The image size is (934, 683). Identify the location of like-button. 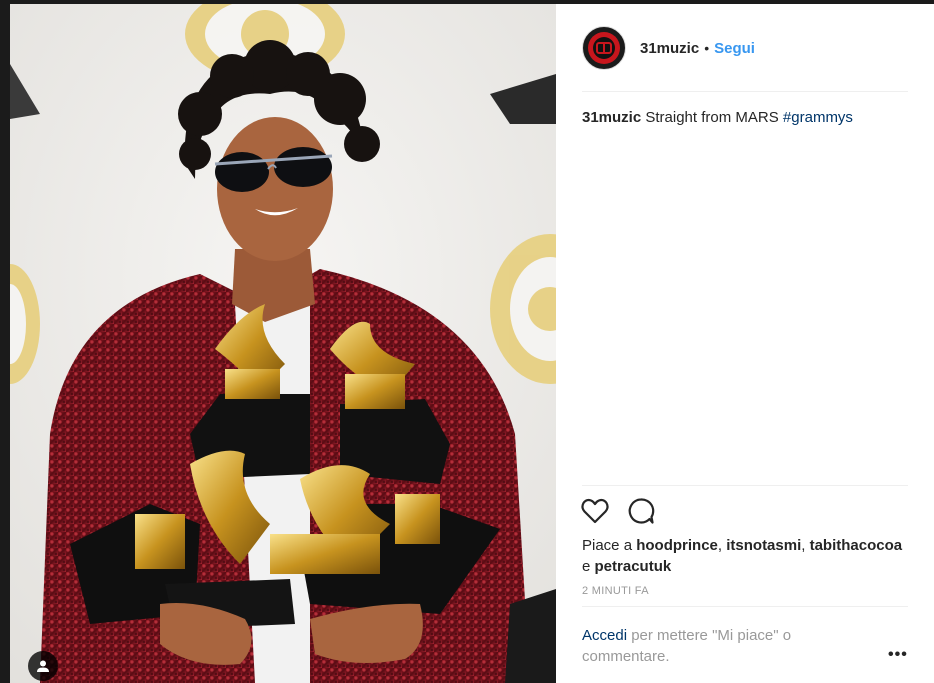
(595, 511).